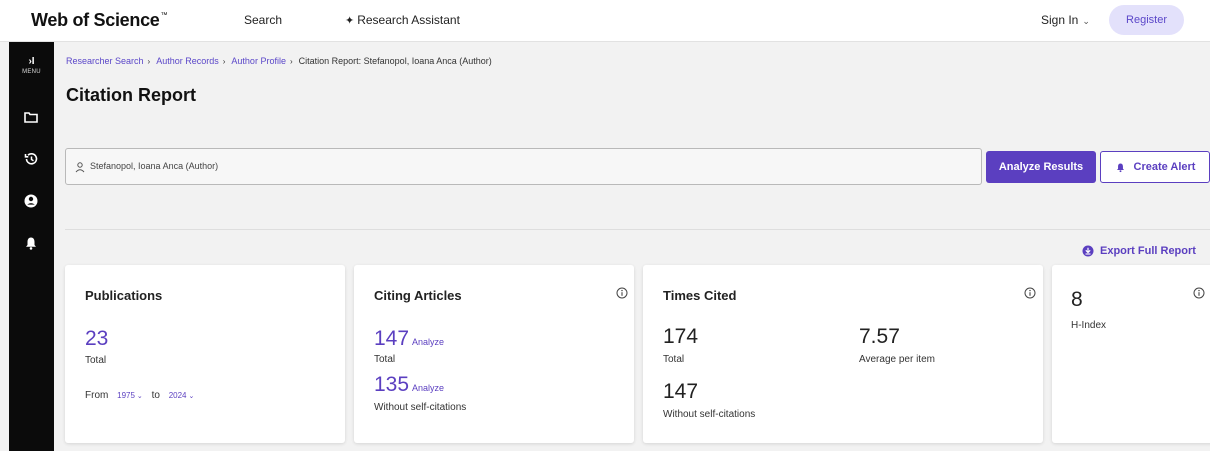 The image size is (1210, 451). I want to click on h-index-card: 8 H-Index, so click(1131, 354).